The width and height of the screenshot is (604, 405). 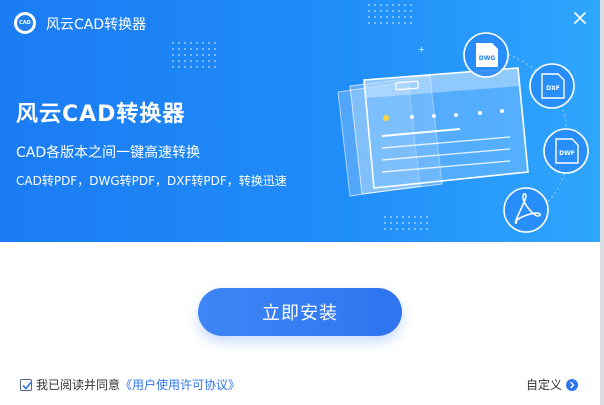 I want to click on app-logo-icon: CAD, so click(x=25, y=23).